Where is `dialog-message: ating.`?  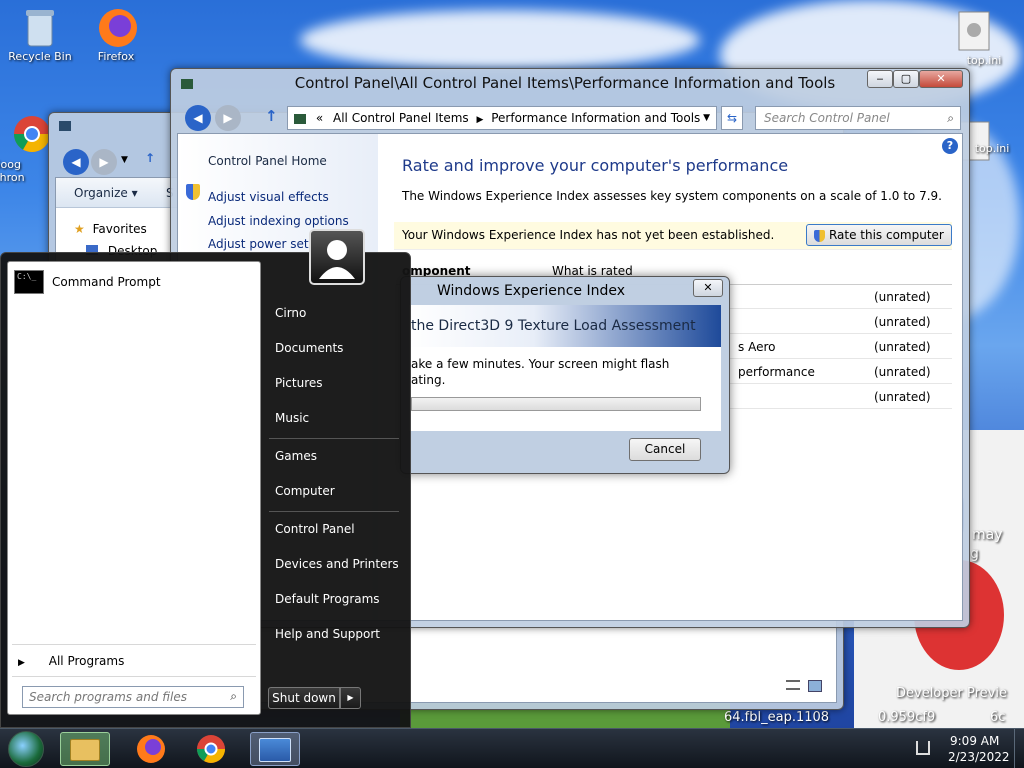
dialog-message: ating. is located at coordinates (428, 380).